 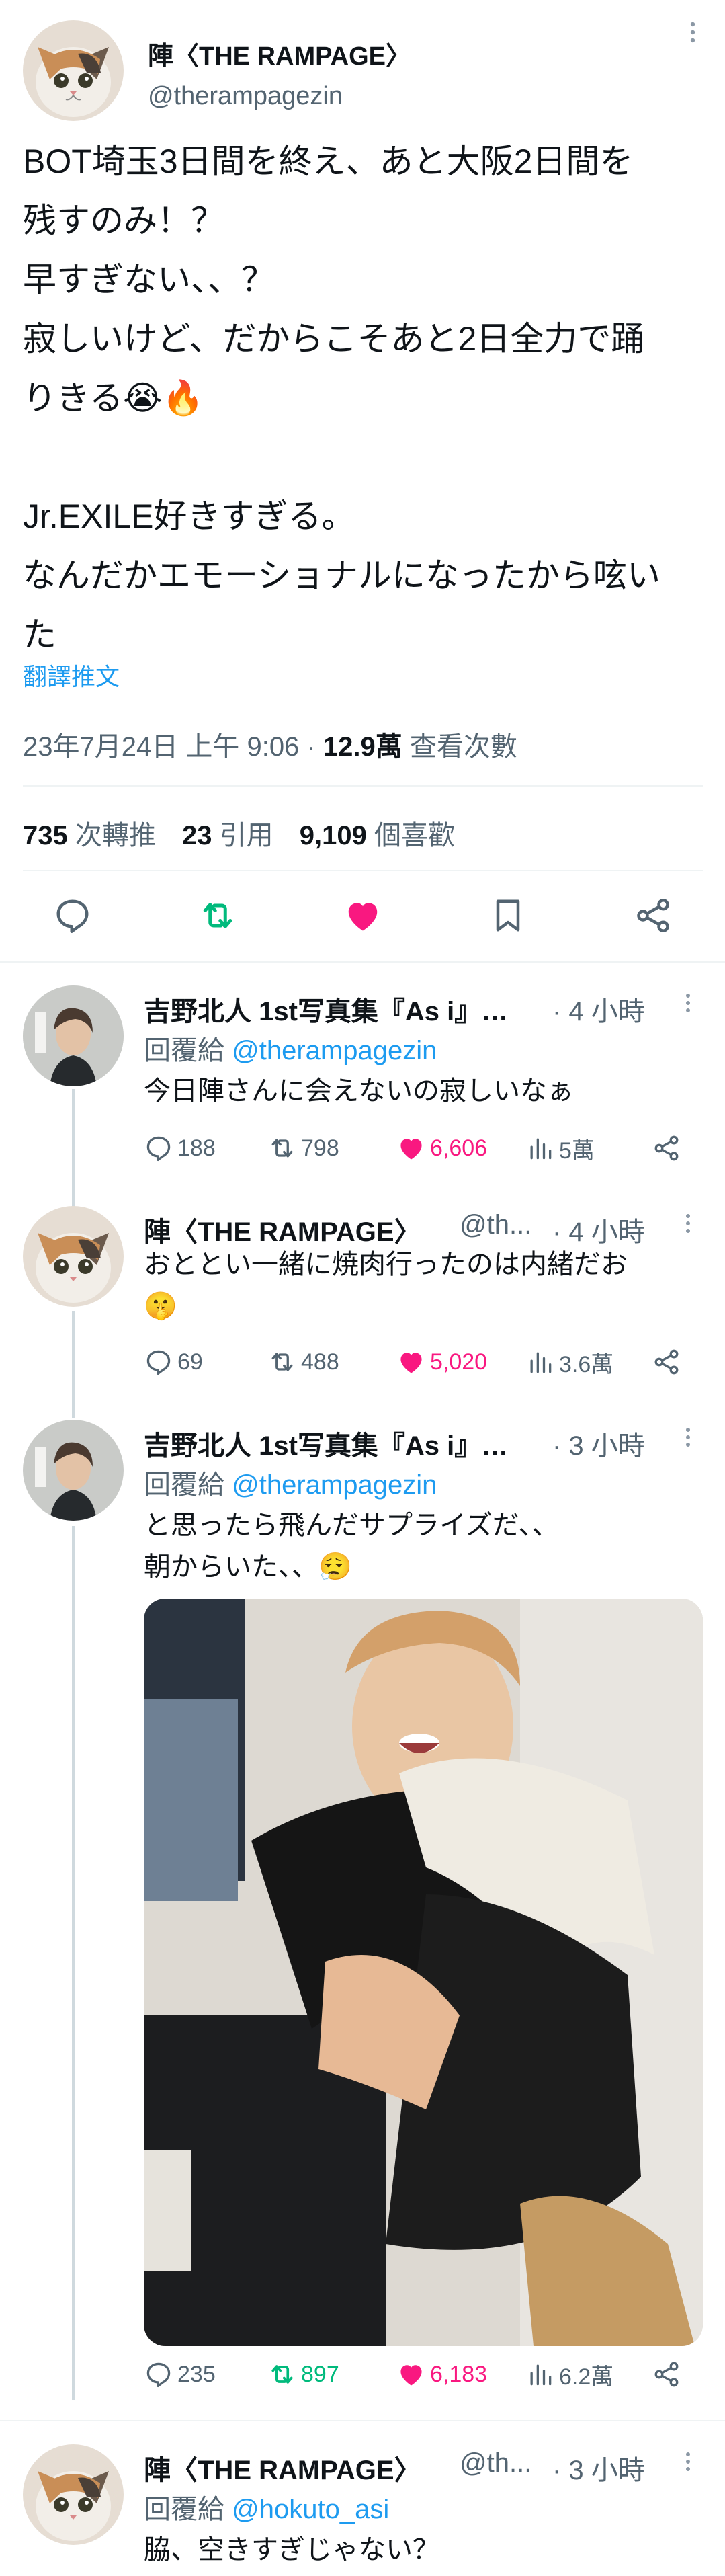 I want to click on quotes-label: 引用, so click(x=246, y=835).